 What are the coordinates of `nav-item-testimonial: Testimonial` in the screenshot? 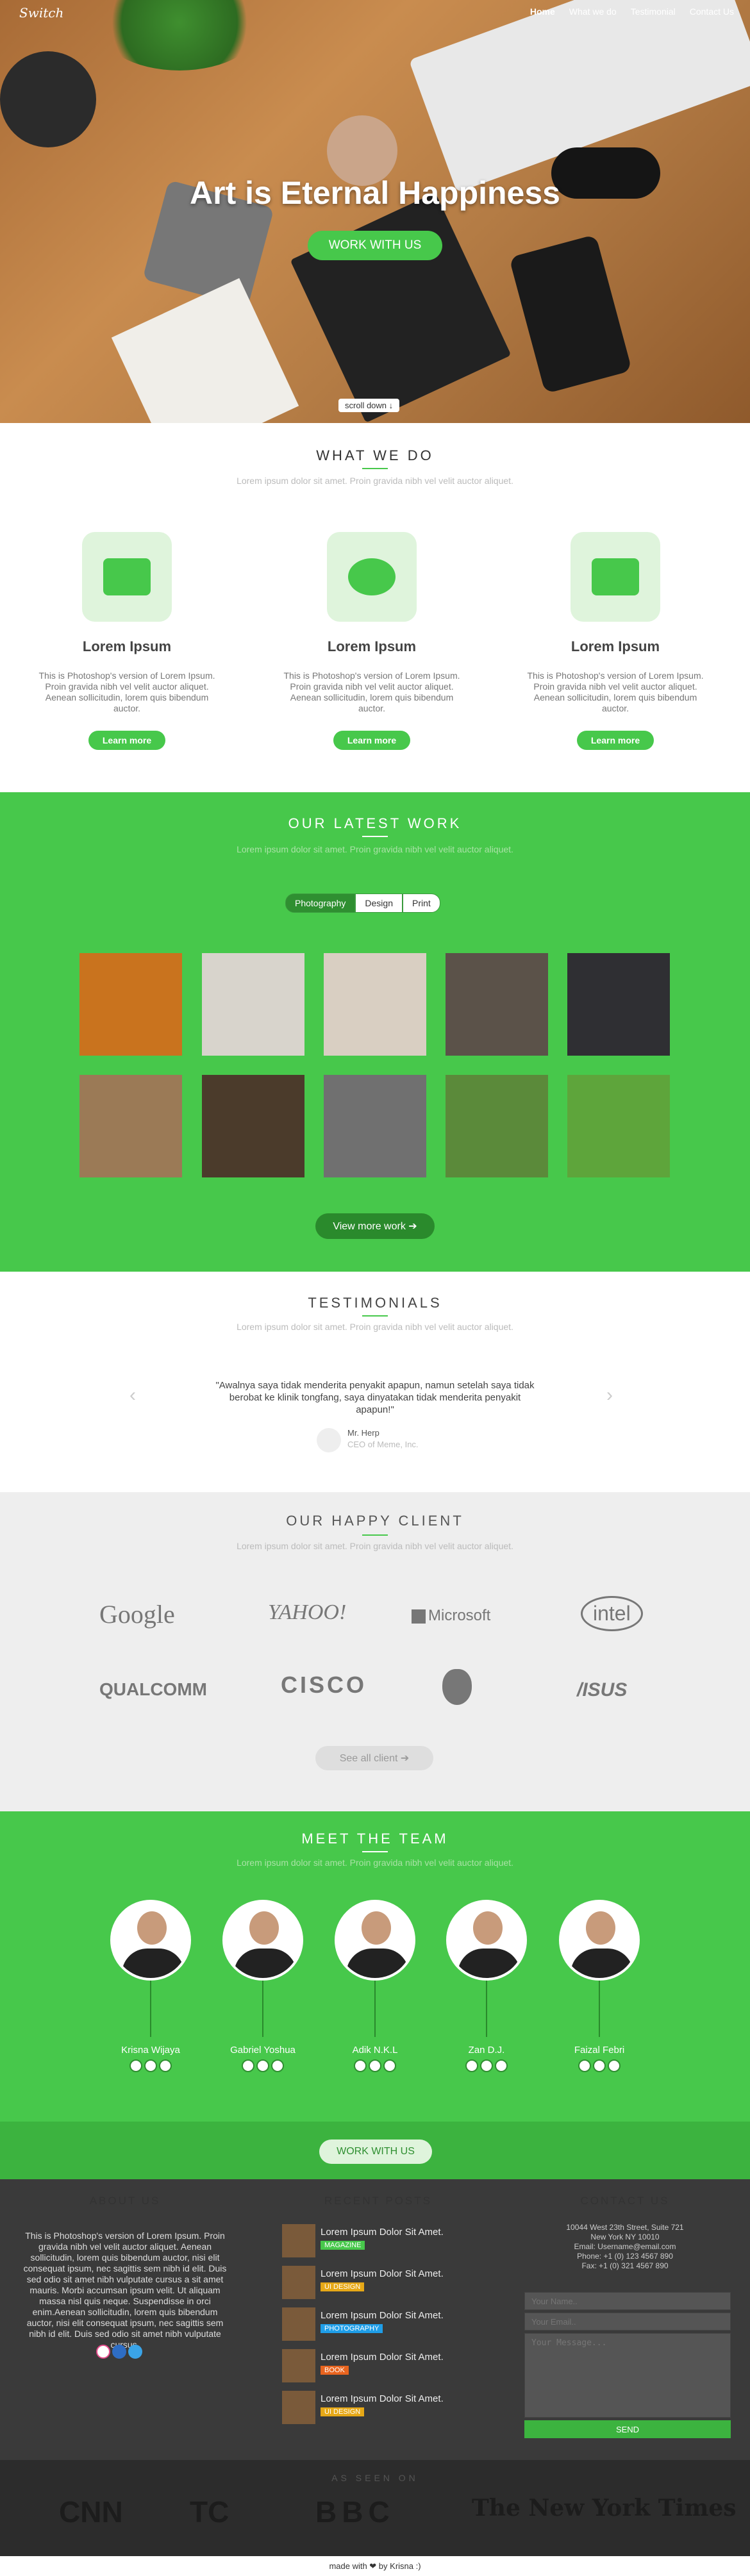 It's located at (654, 11).